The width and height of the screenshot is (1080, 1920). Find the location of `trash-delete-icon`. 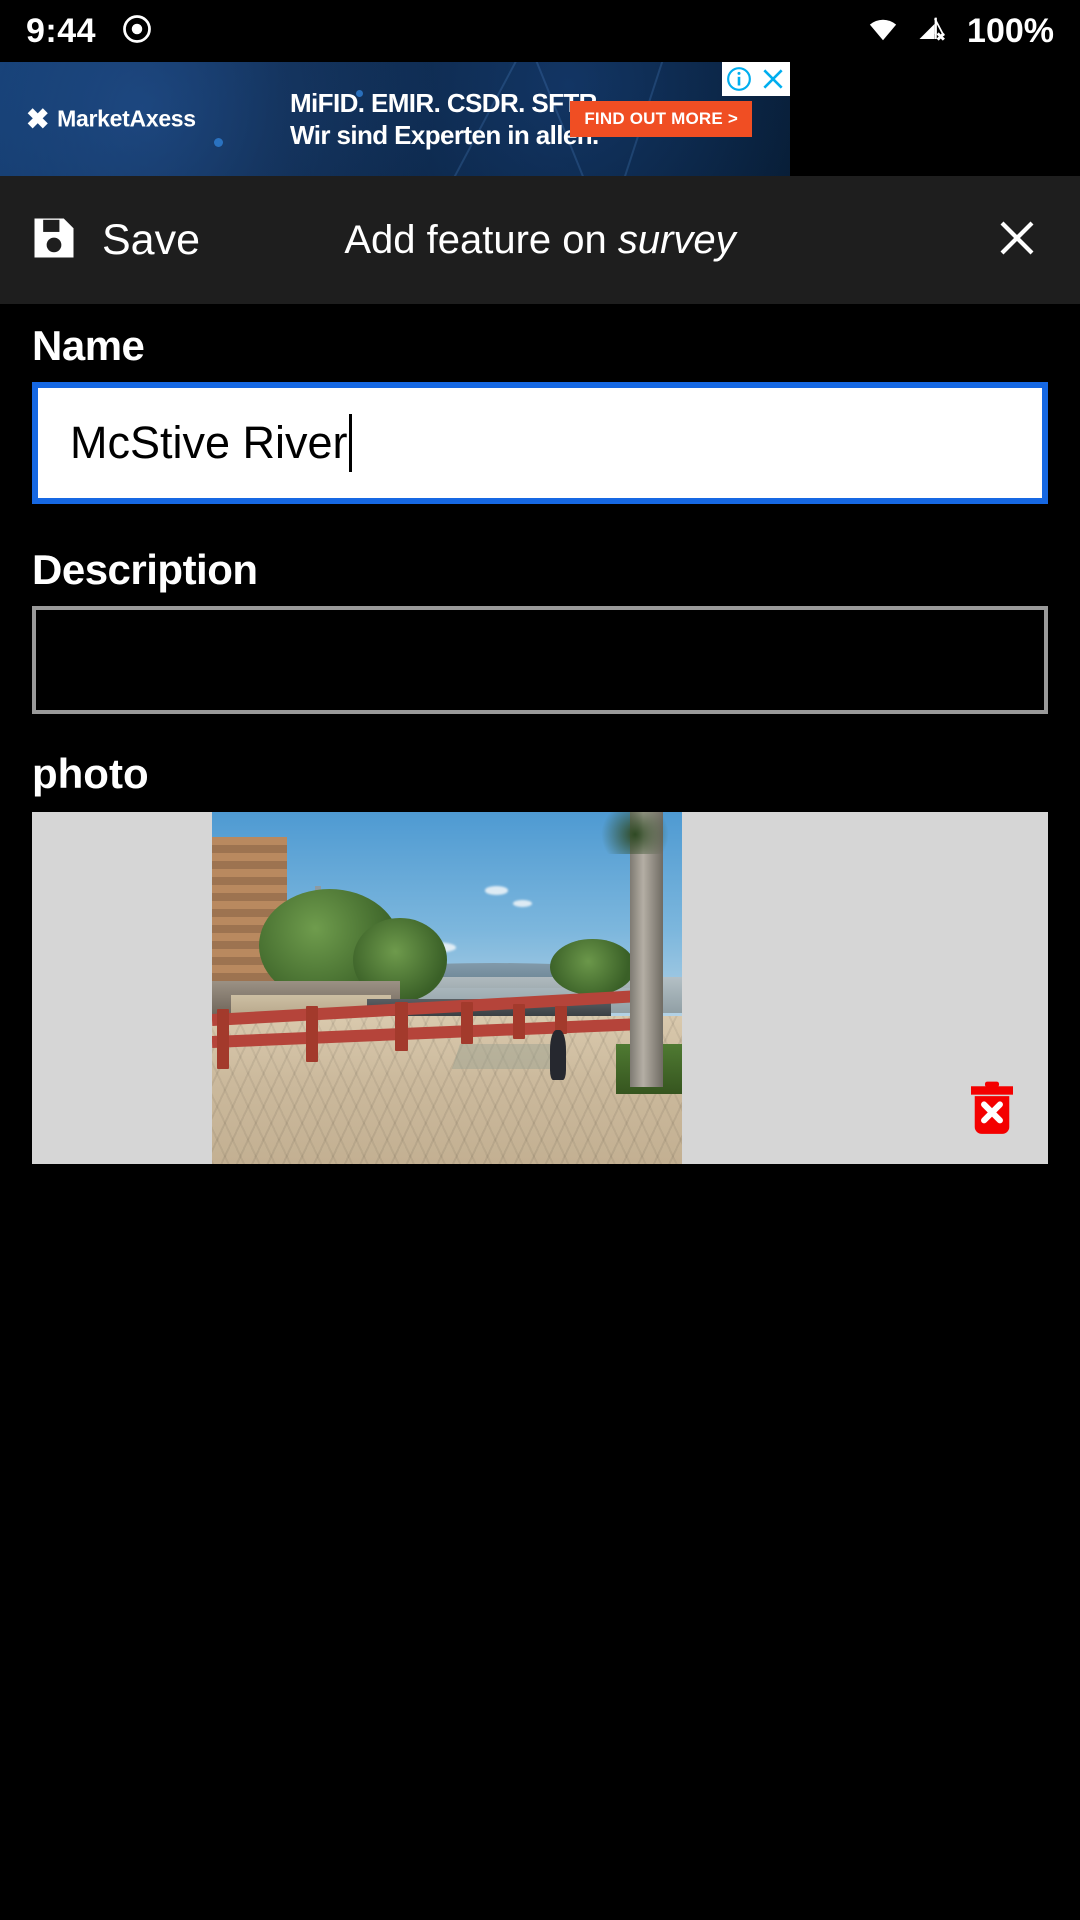

trash-delete-icon is located at coordinates (992, 1113).